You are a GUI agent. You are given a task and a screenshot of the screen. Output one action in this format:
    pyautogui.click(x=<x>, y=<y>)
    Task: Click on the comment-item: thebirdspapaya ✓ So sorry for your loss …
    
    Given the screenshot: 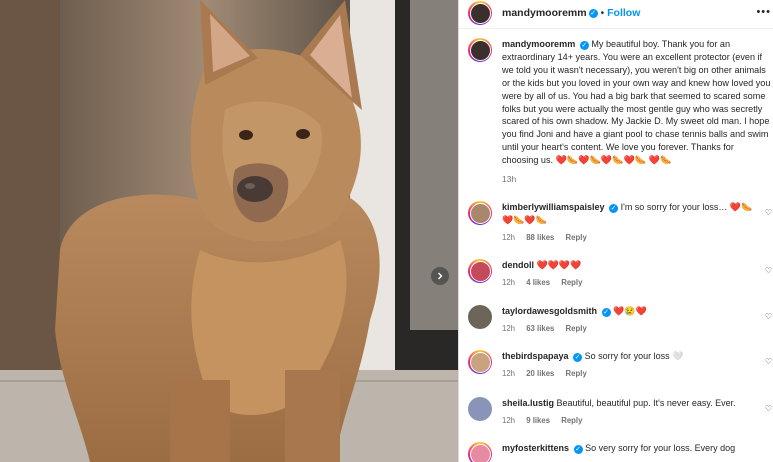 What is the action you would take?
    pyautogui.click(x=620, y=365)
    